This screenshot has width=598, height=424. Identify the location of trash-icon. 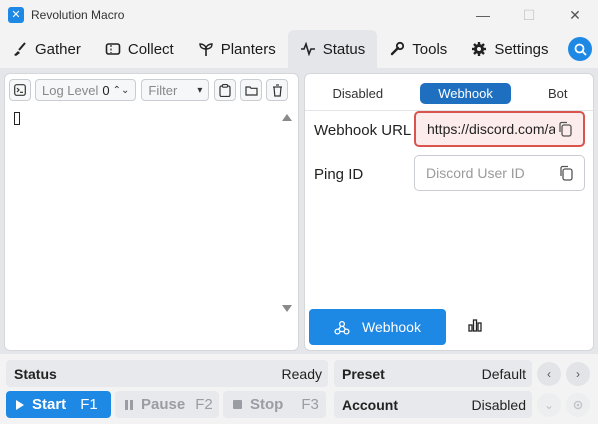
(277, 90).